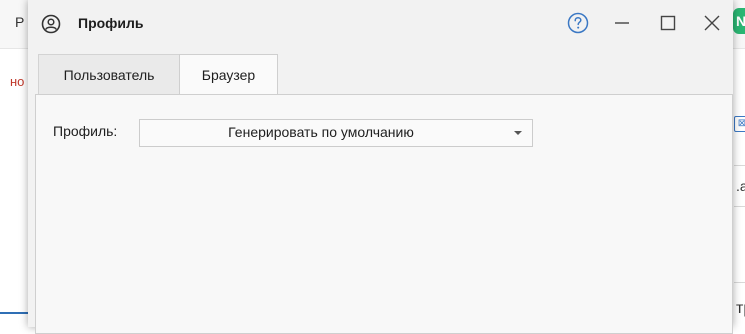  I want to click on background-field-text: .a, so click(740, 186).